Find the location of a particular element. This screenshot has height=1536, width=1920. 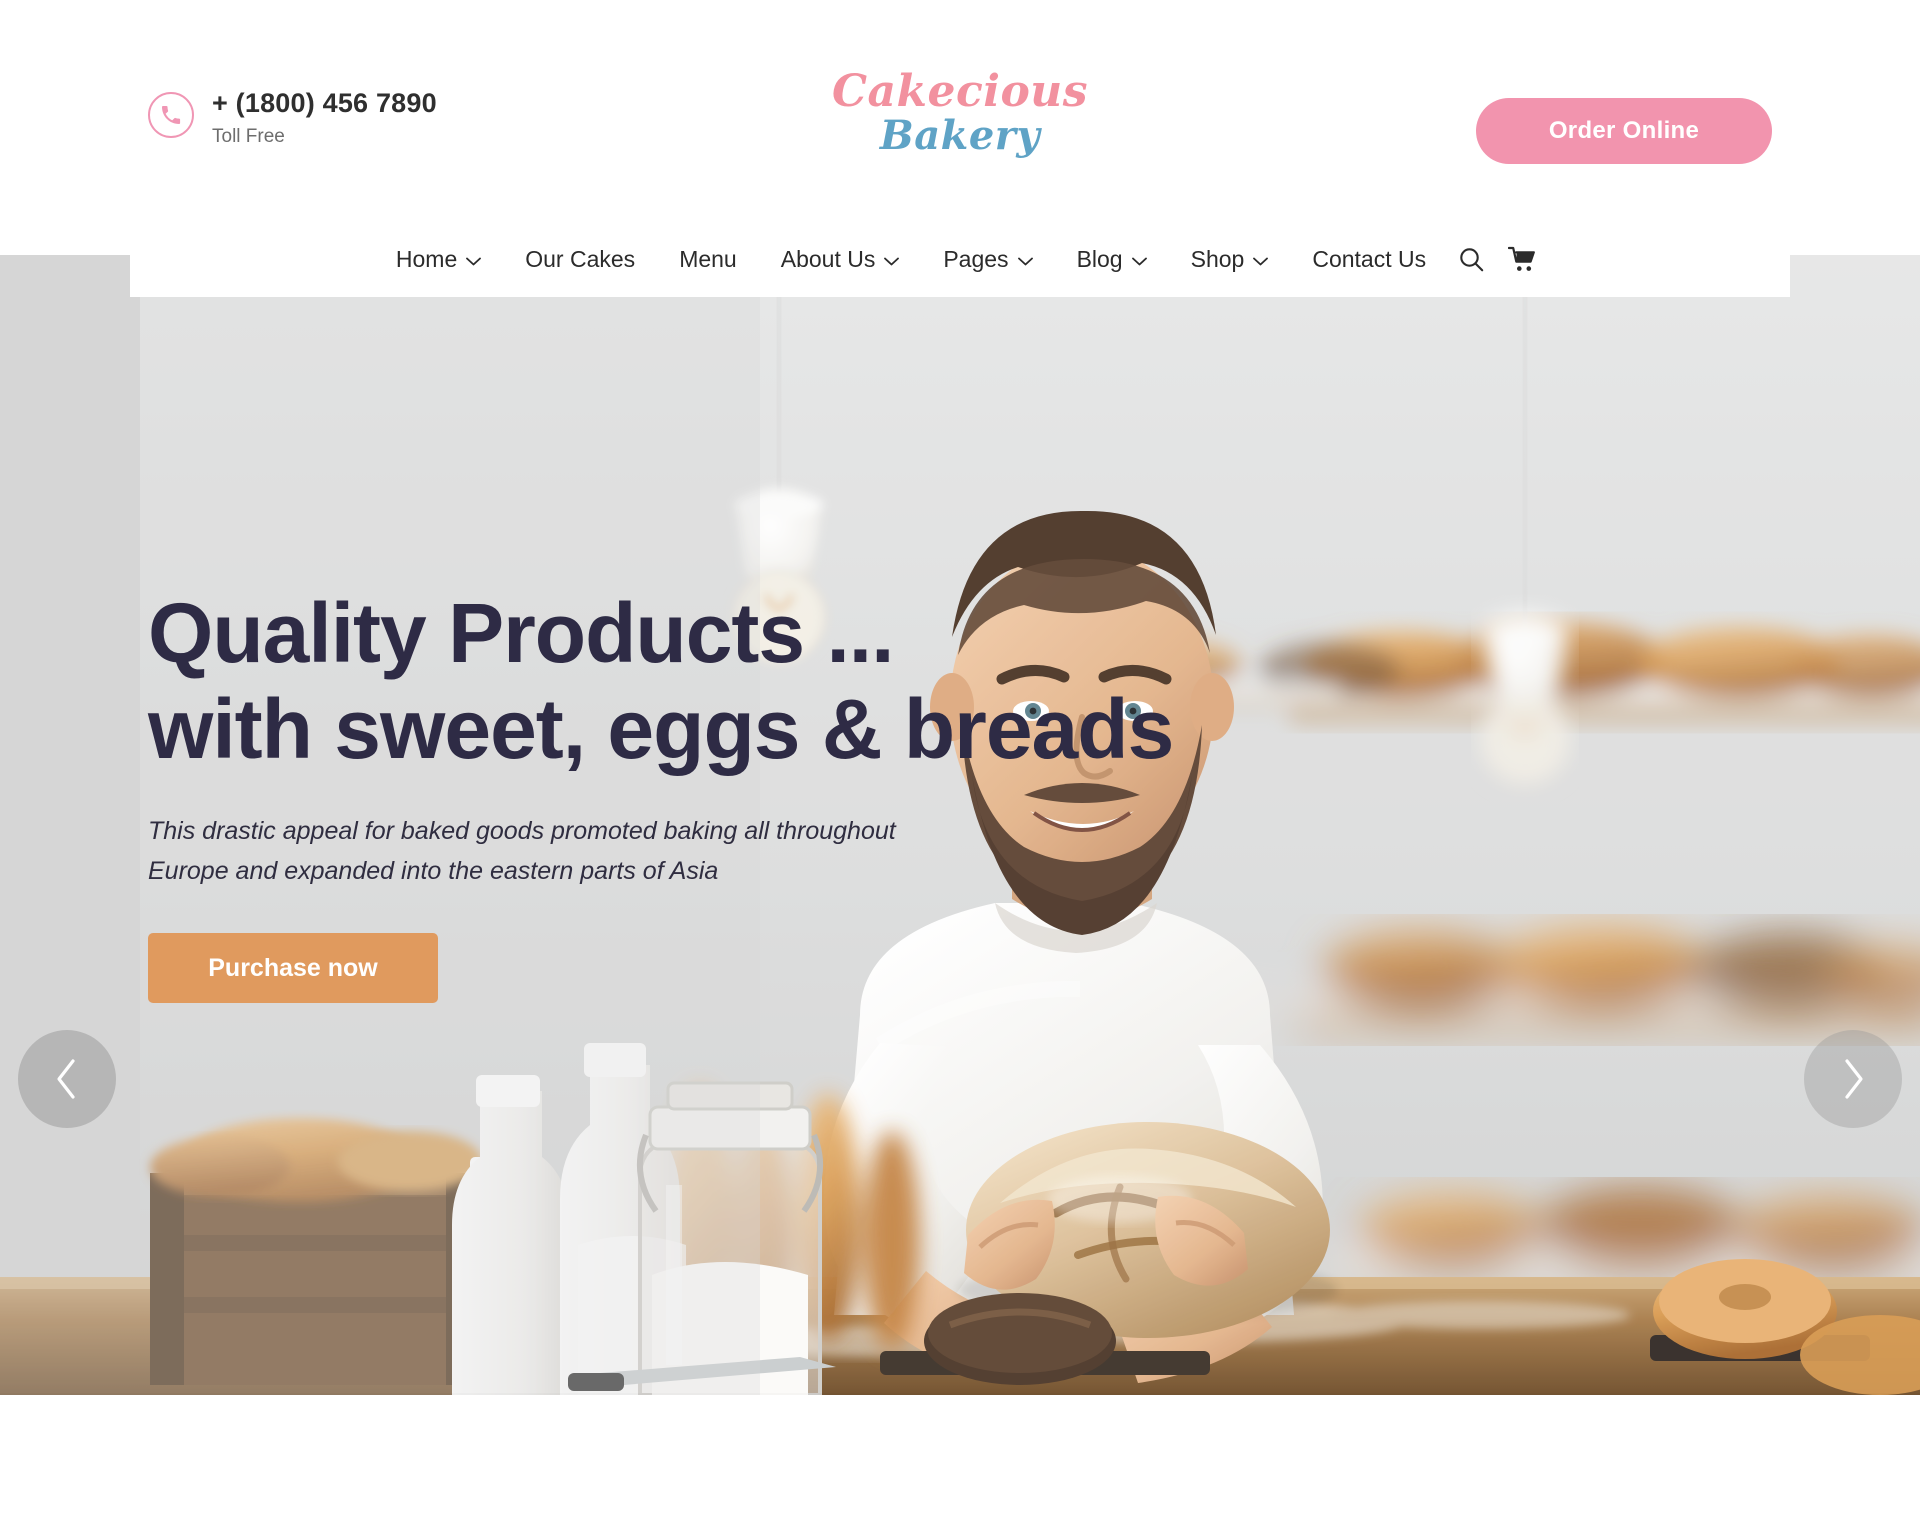

nav-item-shop: Shop is located at coordinates (1230, 260).